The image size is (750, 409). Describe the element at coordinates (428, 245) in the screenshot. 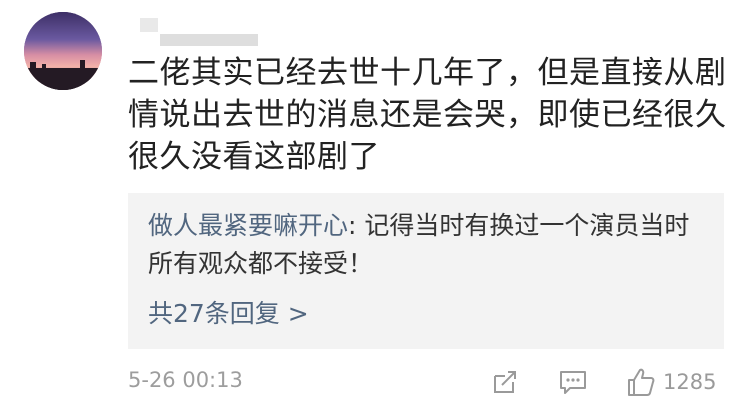

I see `reply-item: 做人最紧要嘛开心: 记得当时有换过一个演员当时所有观众都不接受！` at that location.